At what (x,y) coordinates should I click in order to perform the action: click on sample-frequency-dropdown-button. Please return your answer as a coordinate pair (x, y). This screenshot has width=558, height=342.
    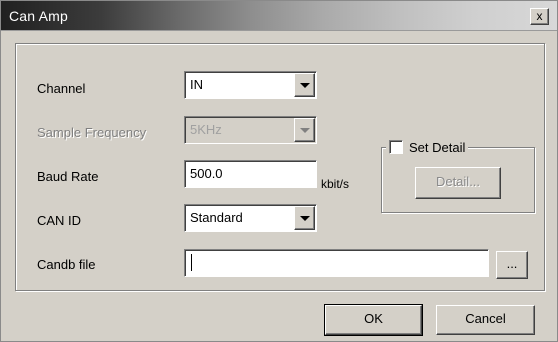
    Looking at the image, I should click on (304, 130).